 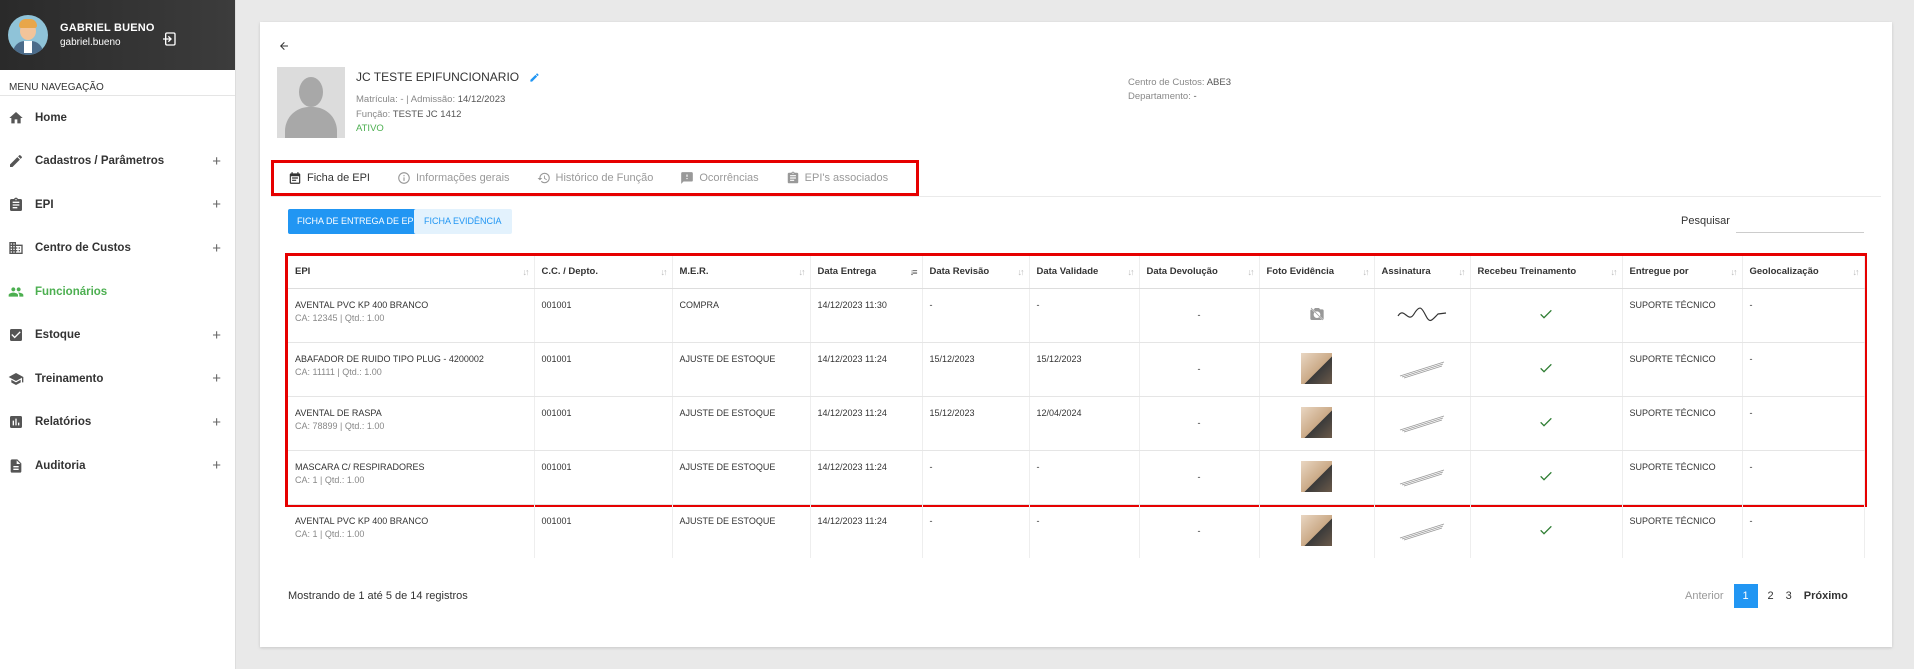 I want to click on logout-icon, so click(x=169, y=39).